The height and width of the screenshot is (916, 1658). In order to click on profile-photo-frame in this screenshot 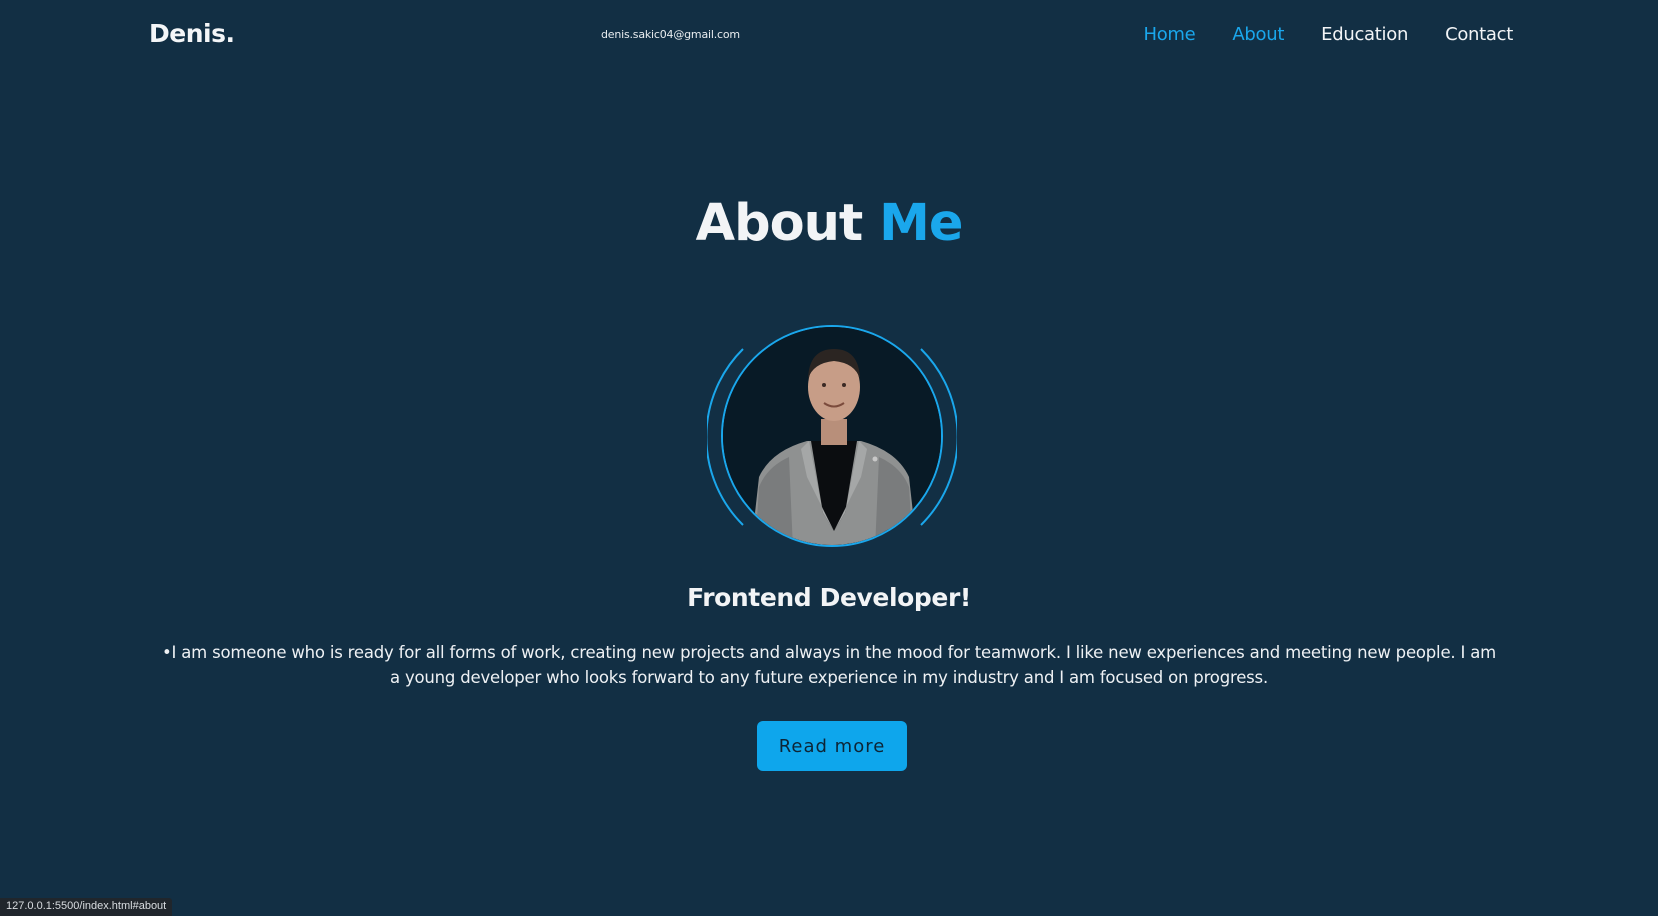, I will do `click(832, 437)`.